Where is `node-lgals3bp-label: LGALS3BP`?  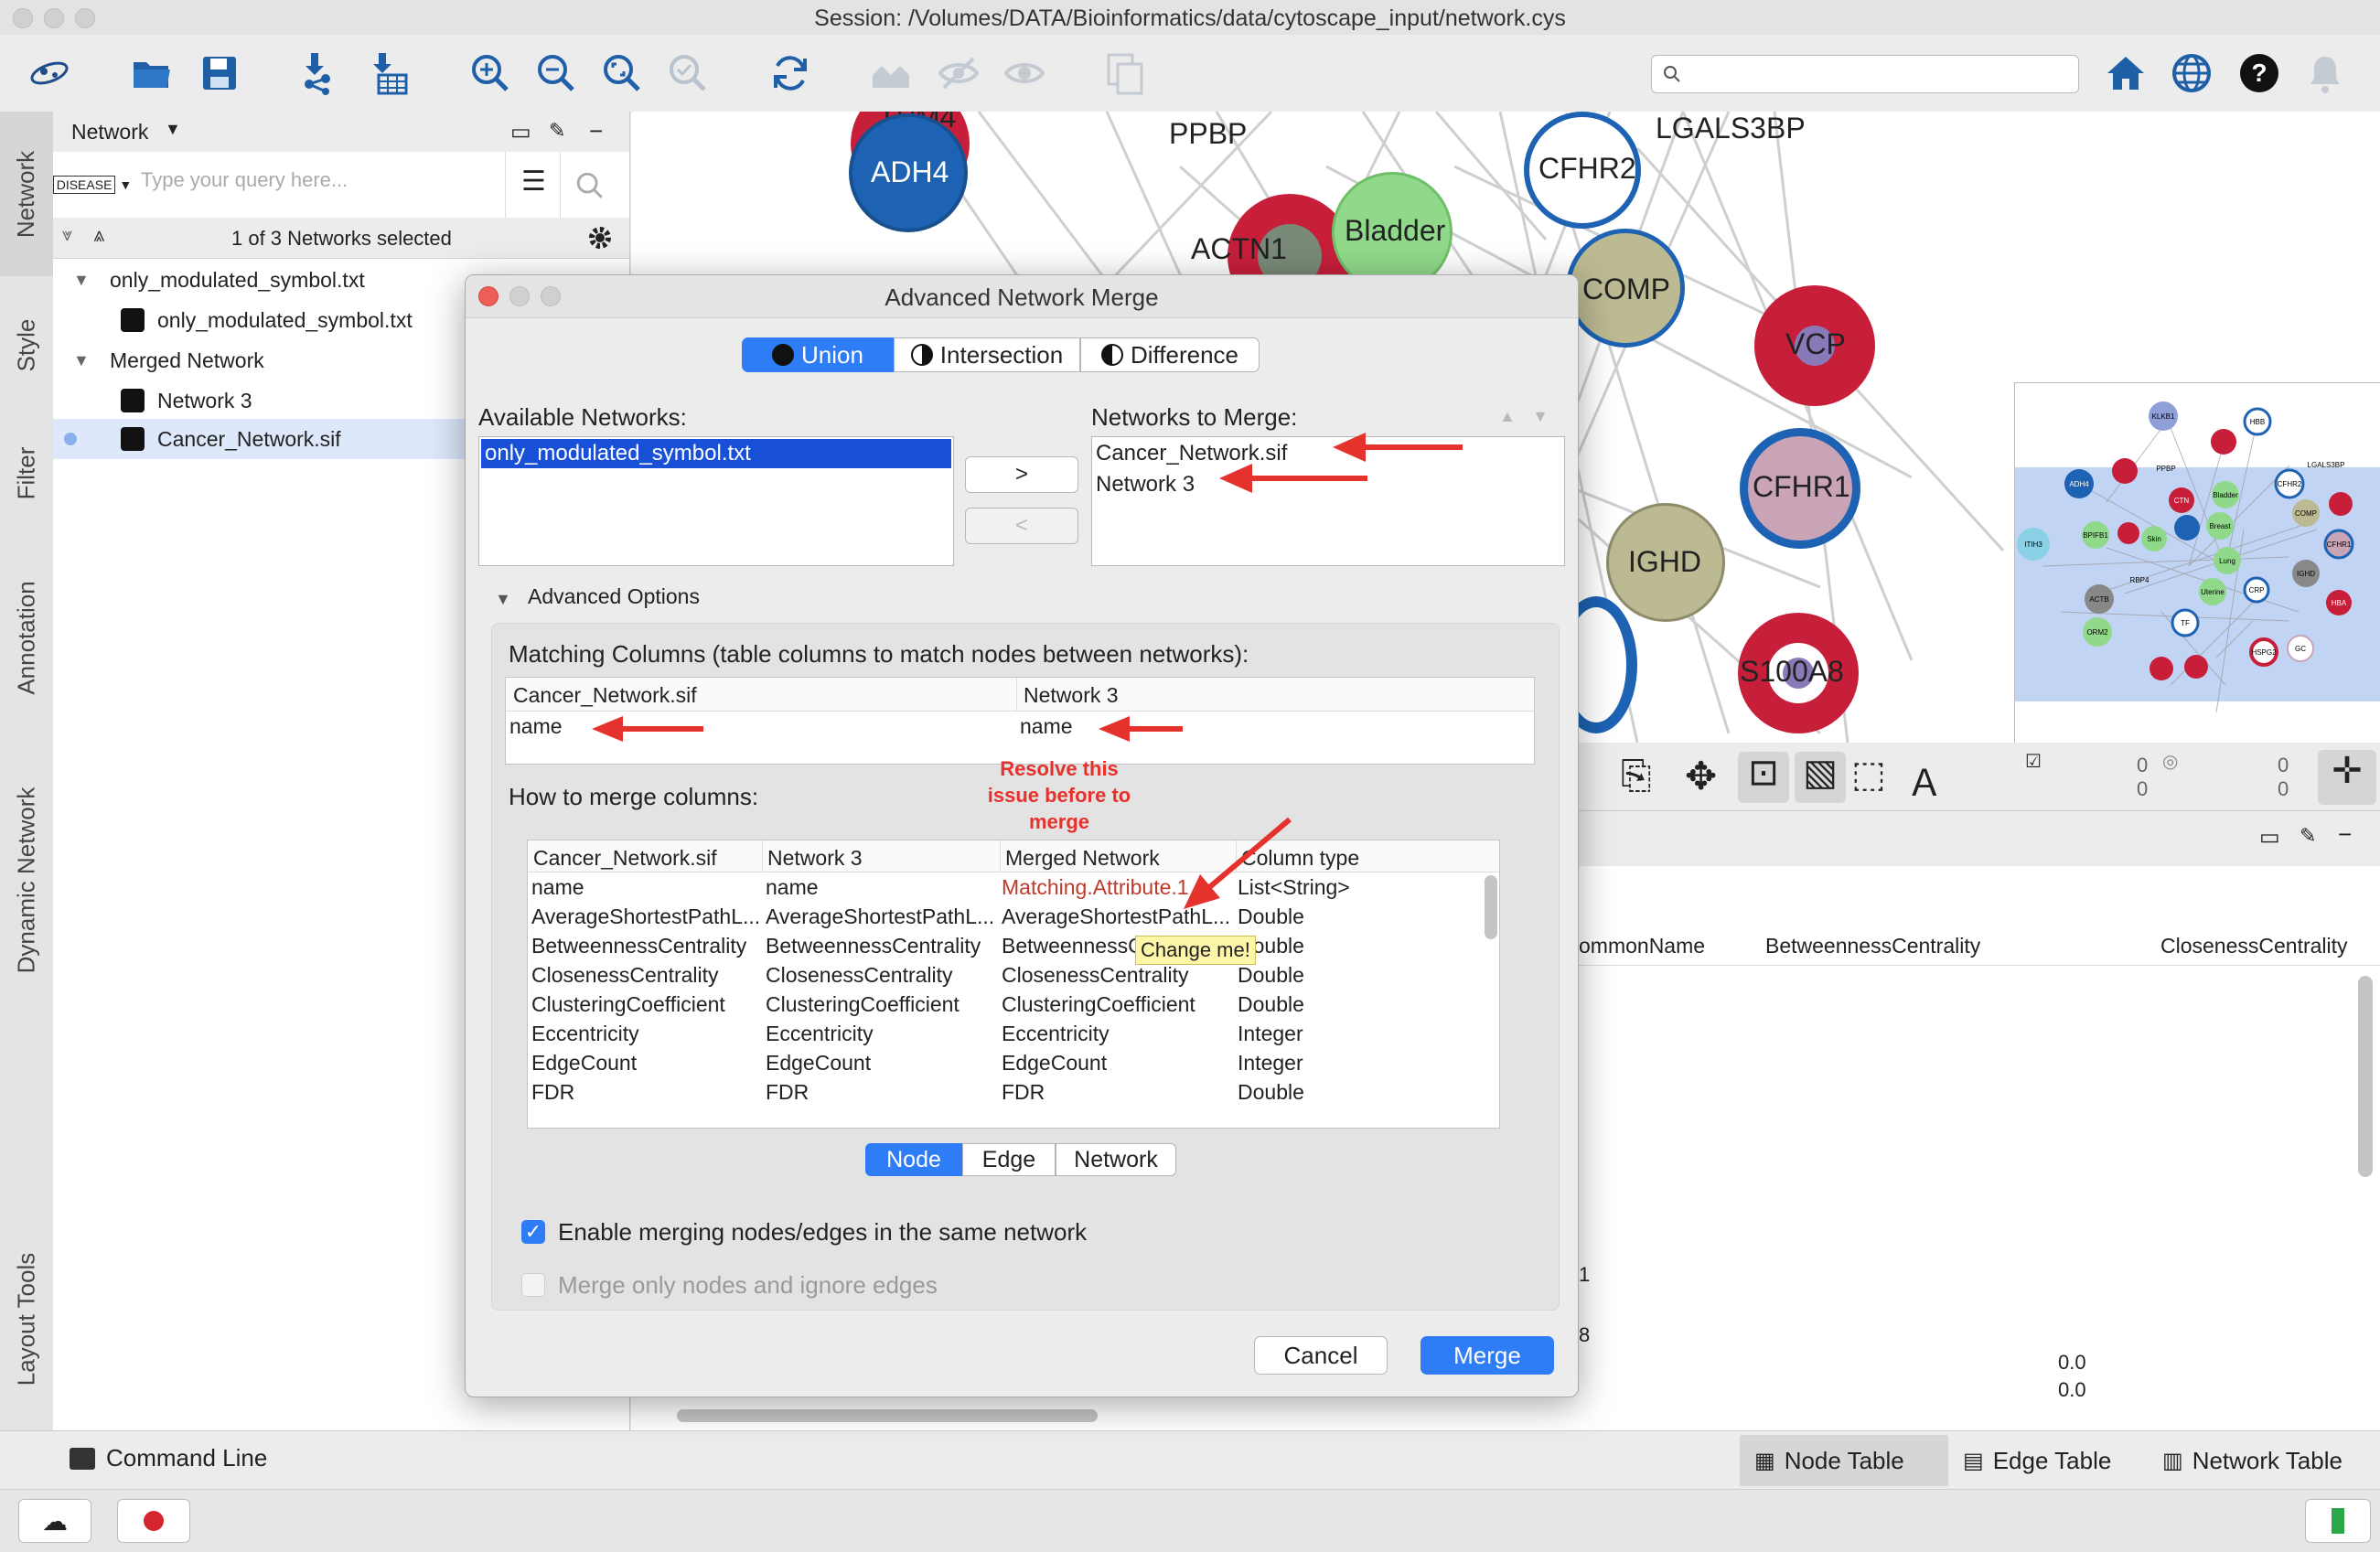
node-lgals3bp-label: LGALS3BP is located at coordinates (1731, 128).